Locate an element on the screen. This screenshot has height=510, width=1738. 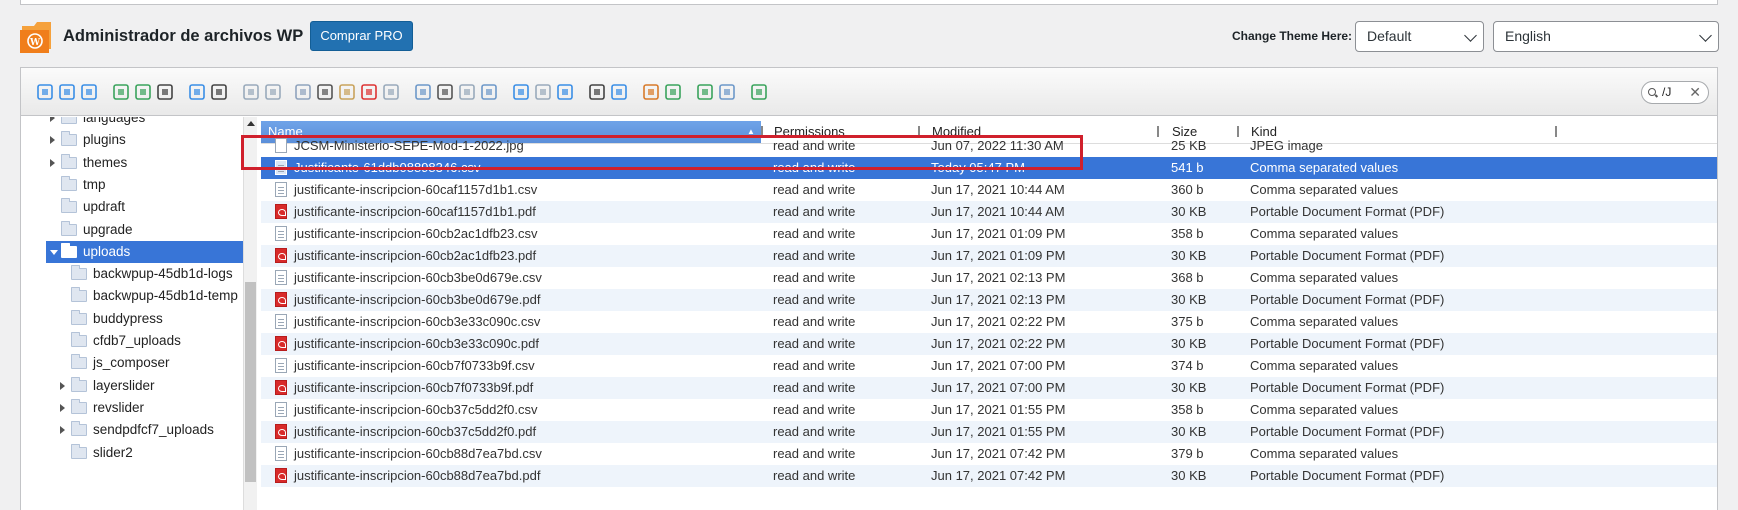
undo-icon is located at coordinates (251, 92).